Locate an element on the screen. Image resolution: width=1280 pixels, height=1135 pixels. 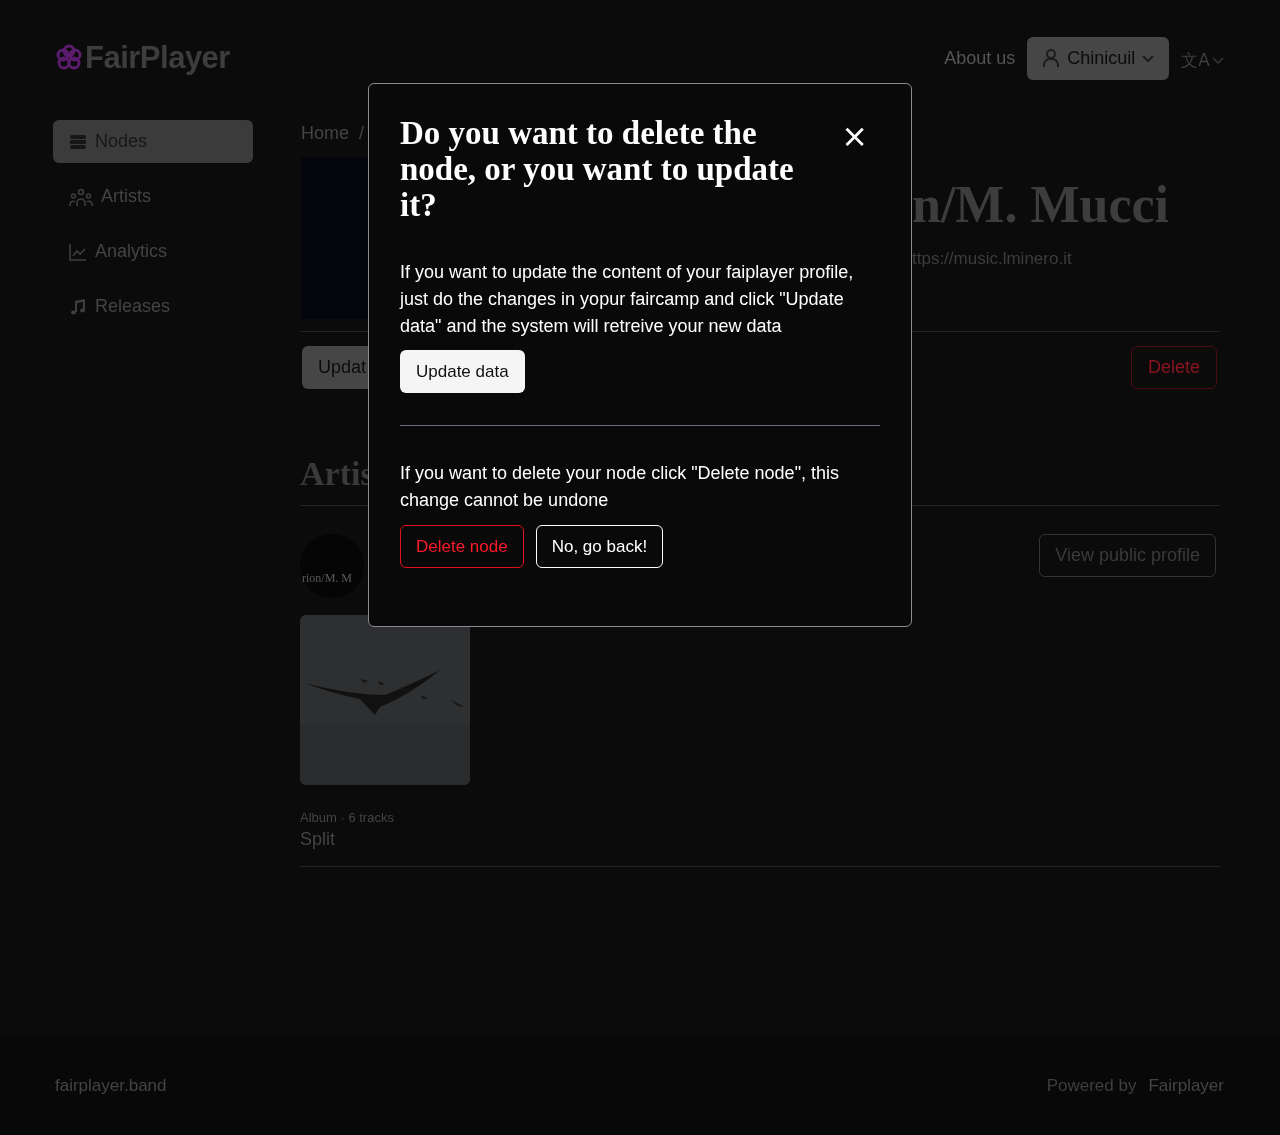
dialog-text: If you want to update the content of your faiplayer profile, just do the changes in yopur faircamp and click "Update data" and the system will retreive your new data is located at coordinates (627, 299).